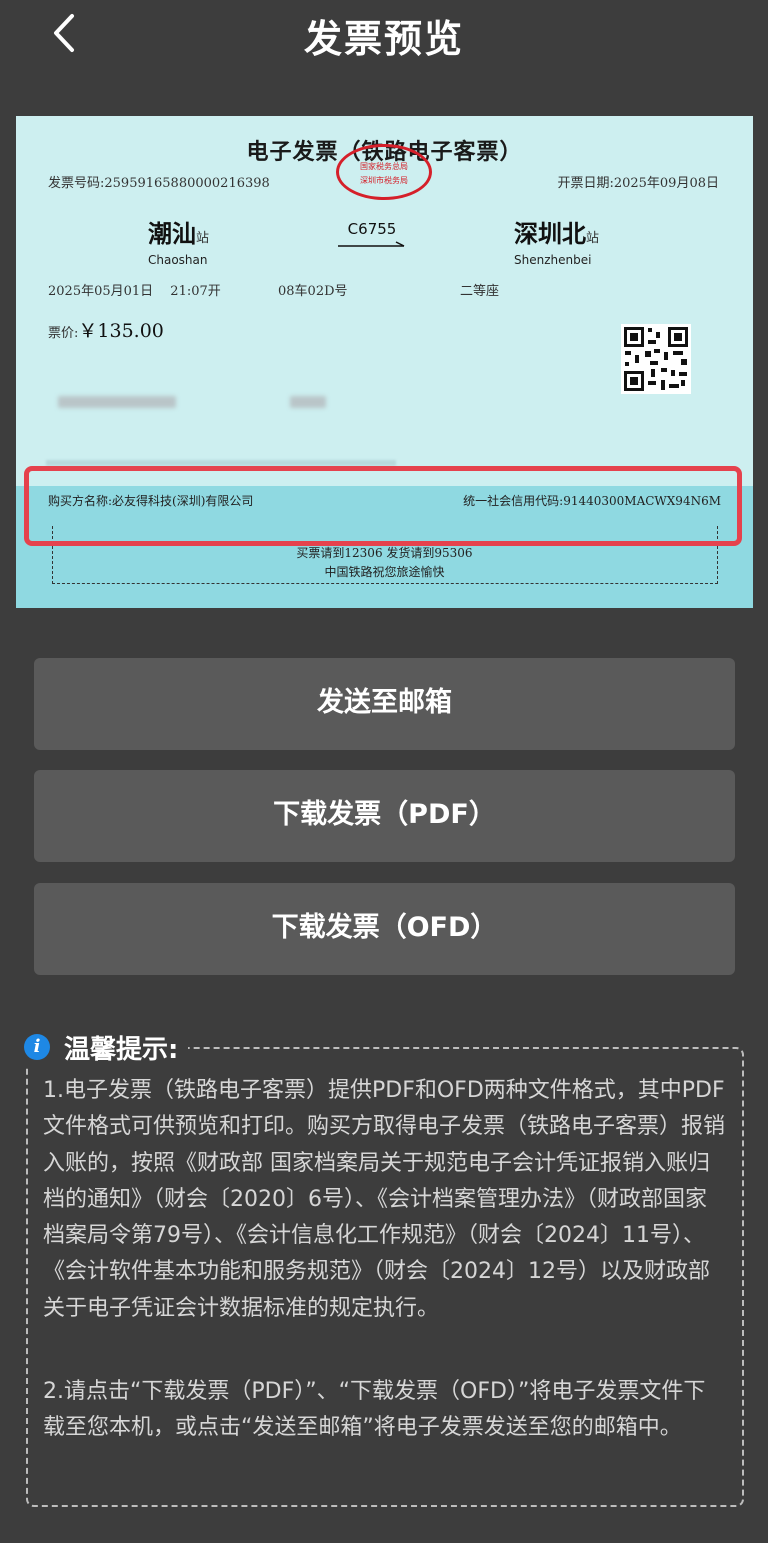 The image size is (768, 1543). What do you see at coordinates (384, 929) in the screenshot?
I see `download-ofd-button: 下载发票（OFD）` at bounding box center [384, 929].